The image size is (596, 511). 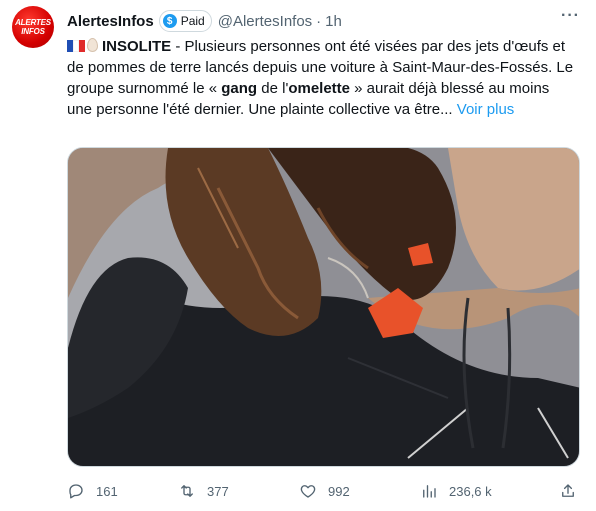 I want to click on avatar-line1: ALERTES, so click(x=33, y=22).